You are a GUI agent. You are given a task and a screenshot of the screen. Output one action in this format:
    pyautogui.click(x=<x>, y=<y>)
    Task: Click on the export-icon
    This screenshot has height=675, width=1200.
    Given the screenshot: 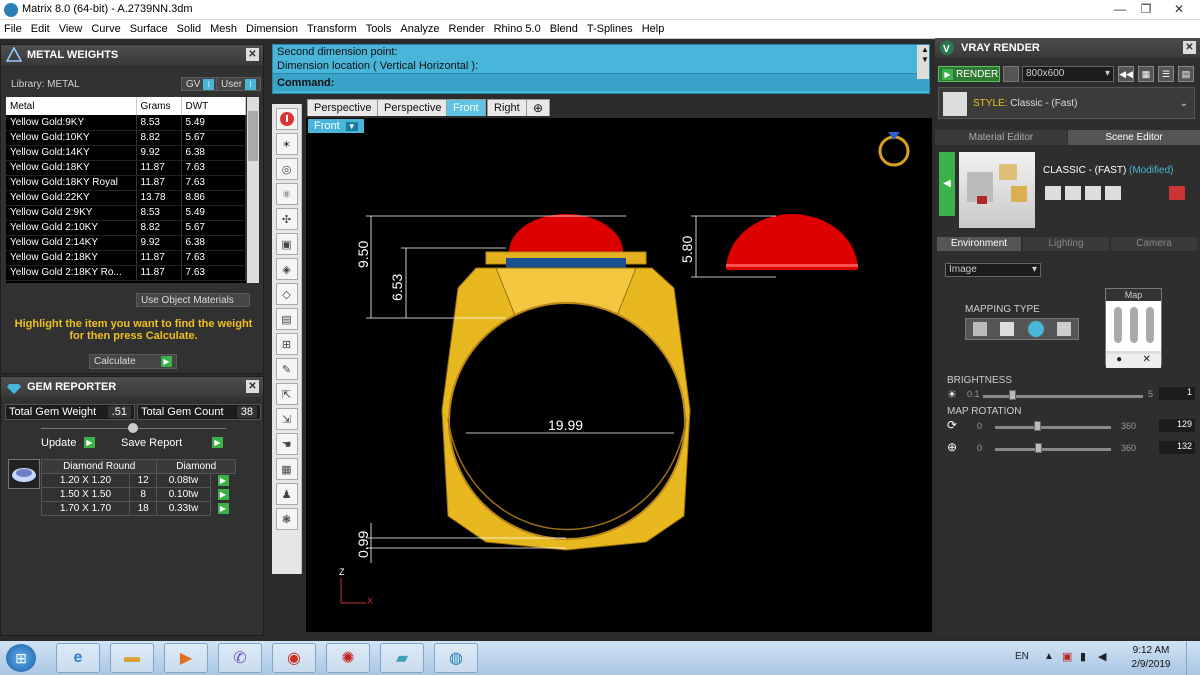 What is the action you would take?
    pyautogui.click(x=1113, y=193)
    